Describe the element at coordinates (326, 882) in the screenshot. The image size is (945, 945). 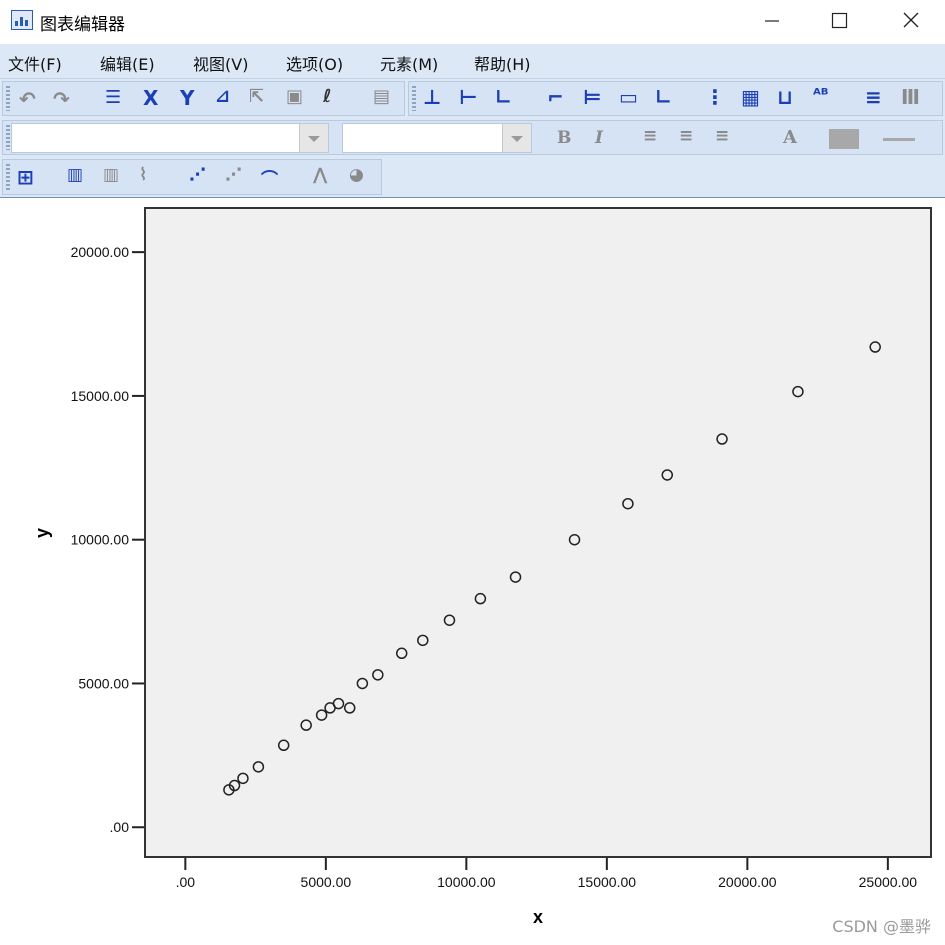
I see `x-tick-label: 5000.00` at that location.